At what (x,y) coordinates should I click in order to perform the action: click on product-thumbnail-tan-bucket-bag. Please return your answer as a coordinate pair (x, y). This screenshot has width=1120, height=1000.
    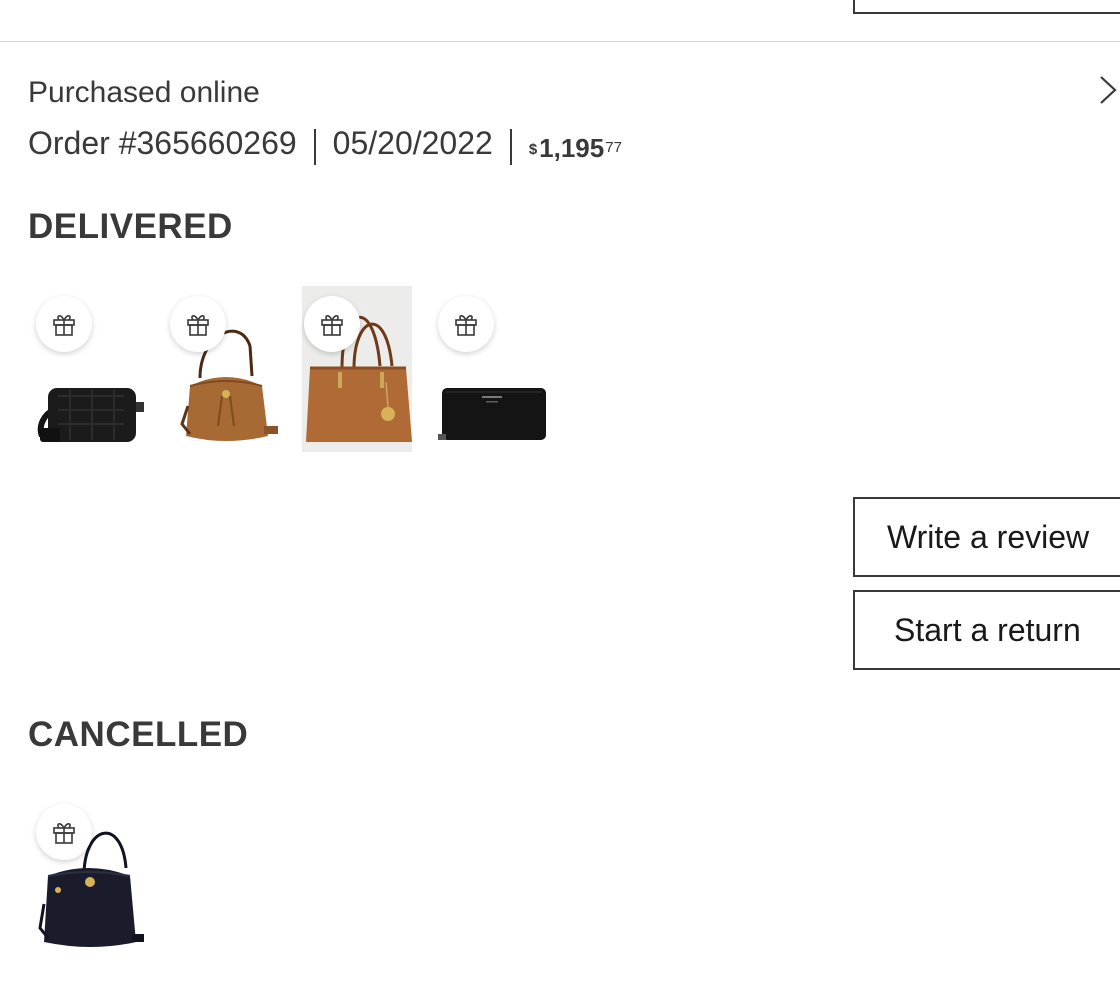
    Looking at the image, I should click on (223, 369).